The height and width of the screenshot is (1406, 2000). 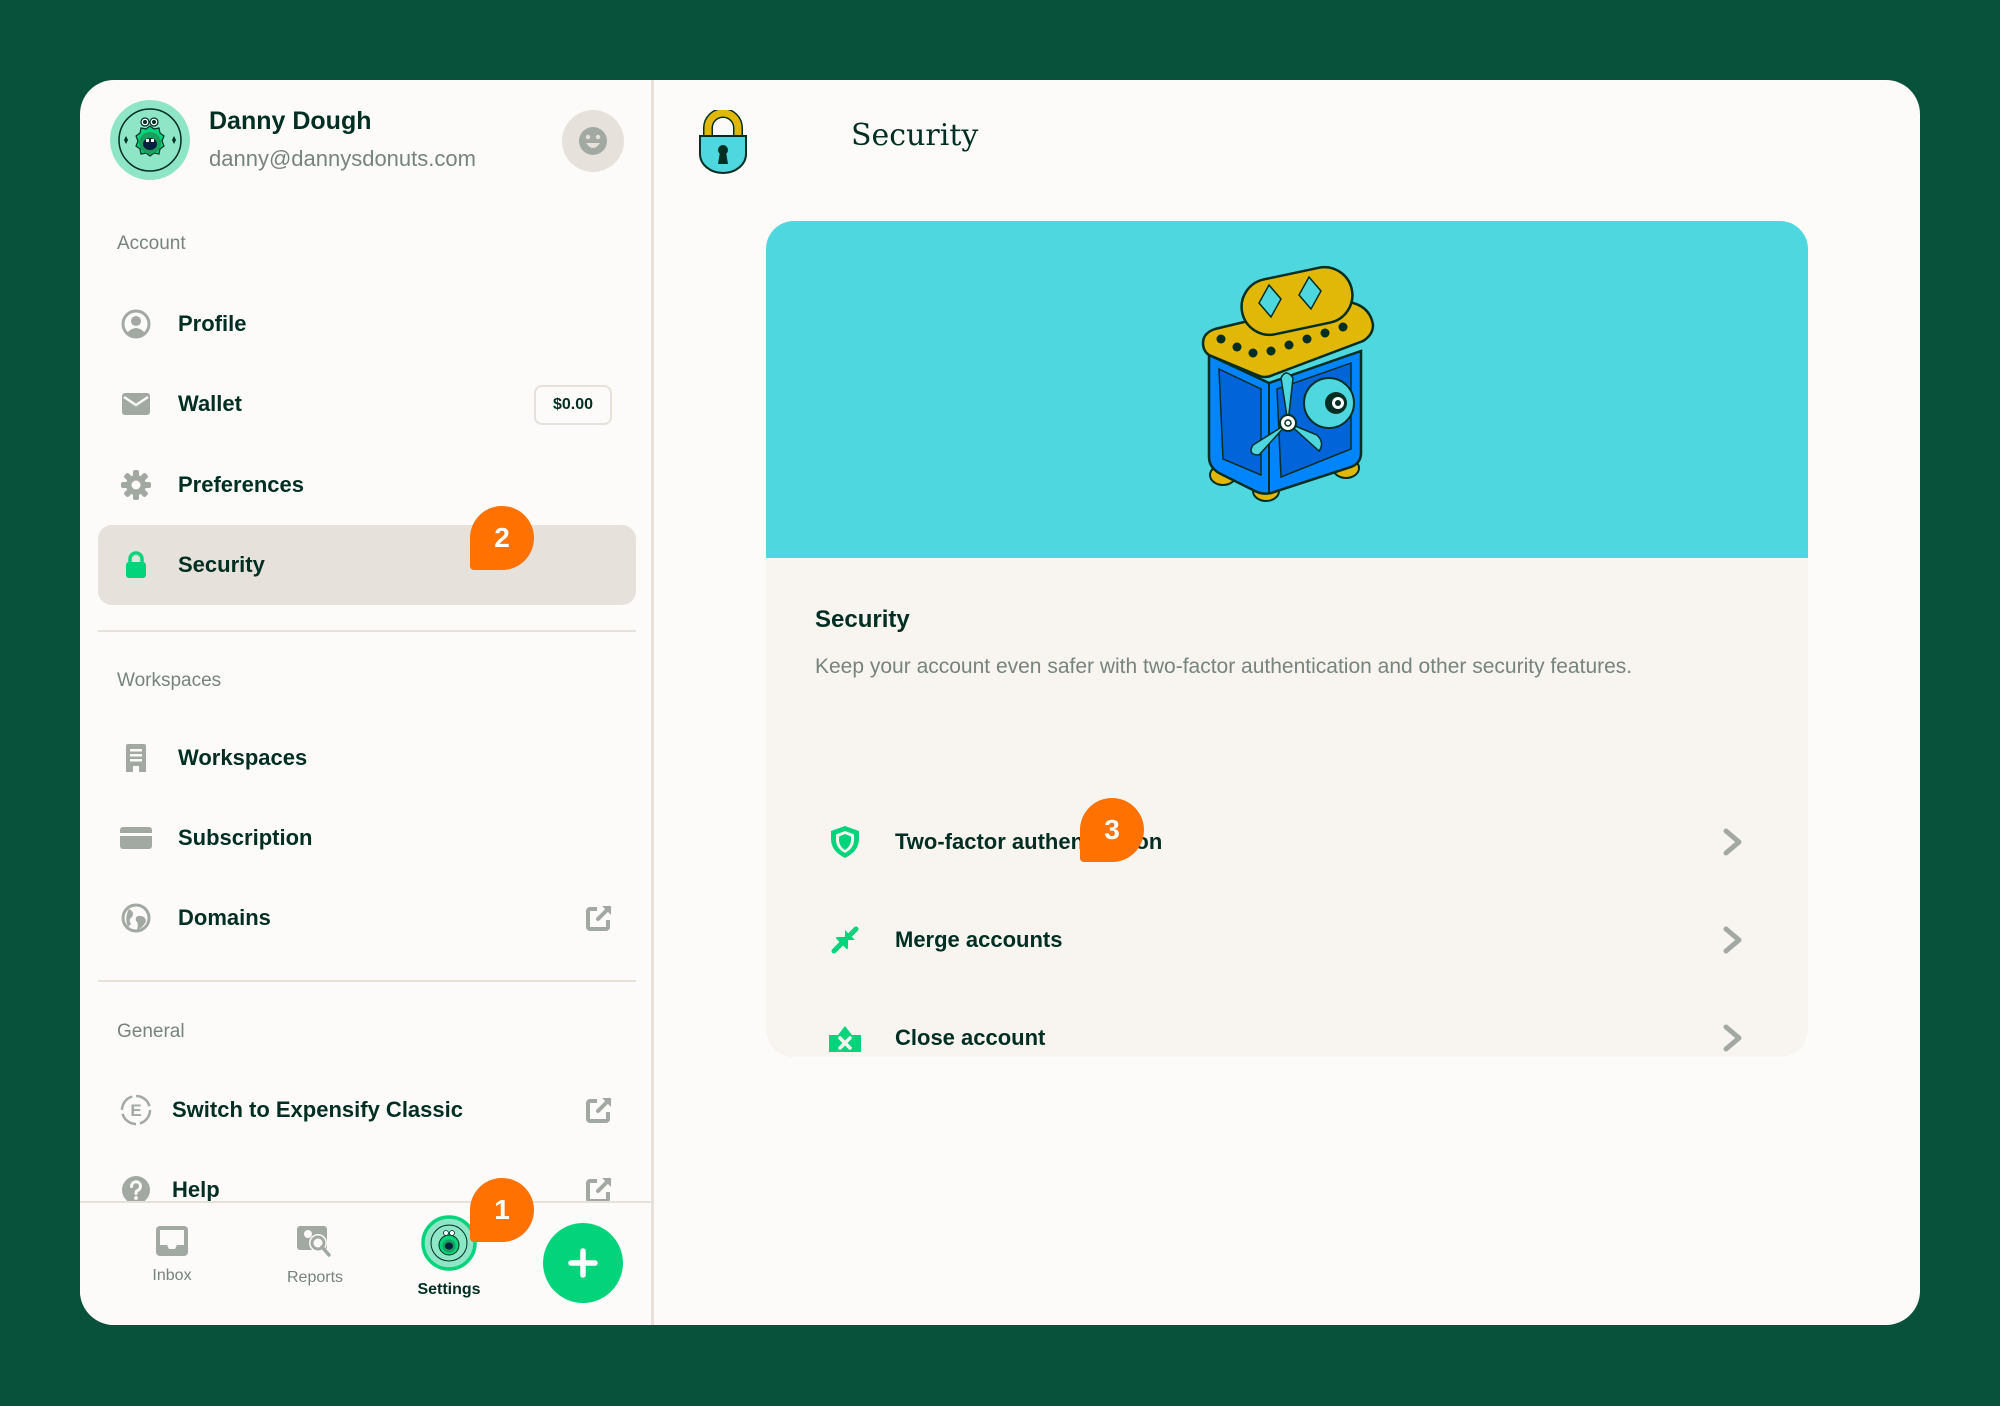 I want to click on sidebar-item-wallet: Wallet $0.00, so click(x=367, y=404).